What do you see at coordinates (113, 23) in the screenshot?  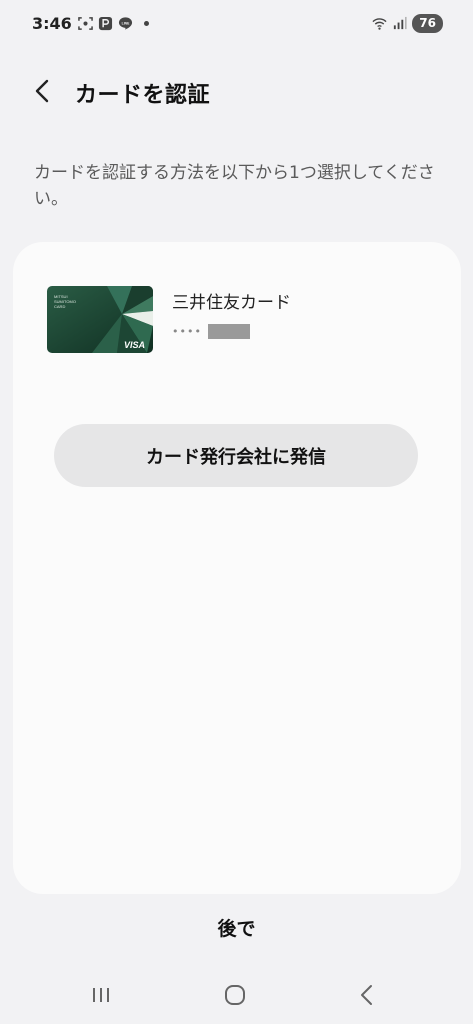 I see `status-notification-icons: LINE` at bounding box center [113, 23].